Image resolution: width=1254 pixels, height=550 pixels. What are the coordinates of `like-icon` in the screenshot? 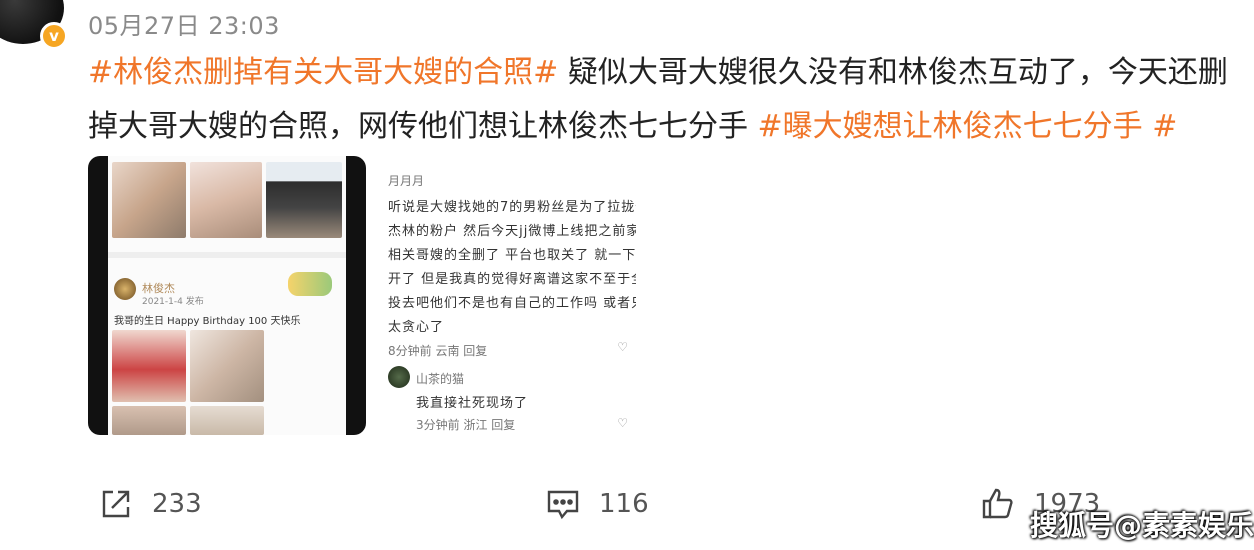 It's located at (998, 504).